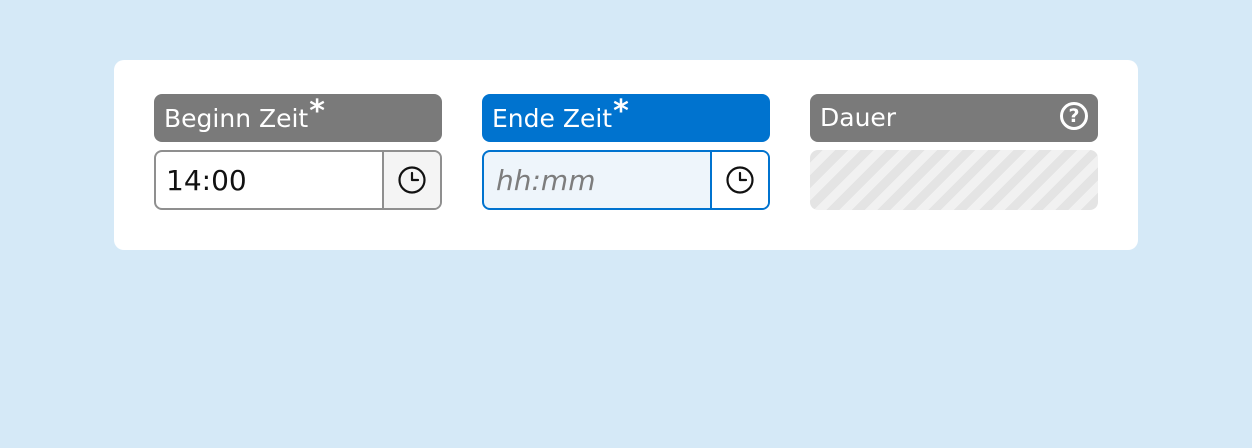  I want to click on duration-label: Dauer ?, so click(954, 118).